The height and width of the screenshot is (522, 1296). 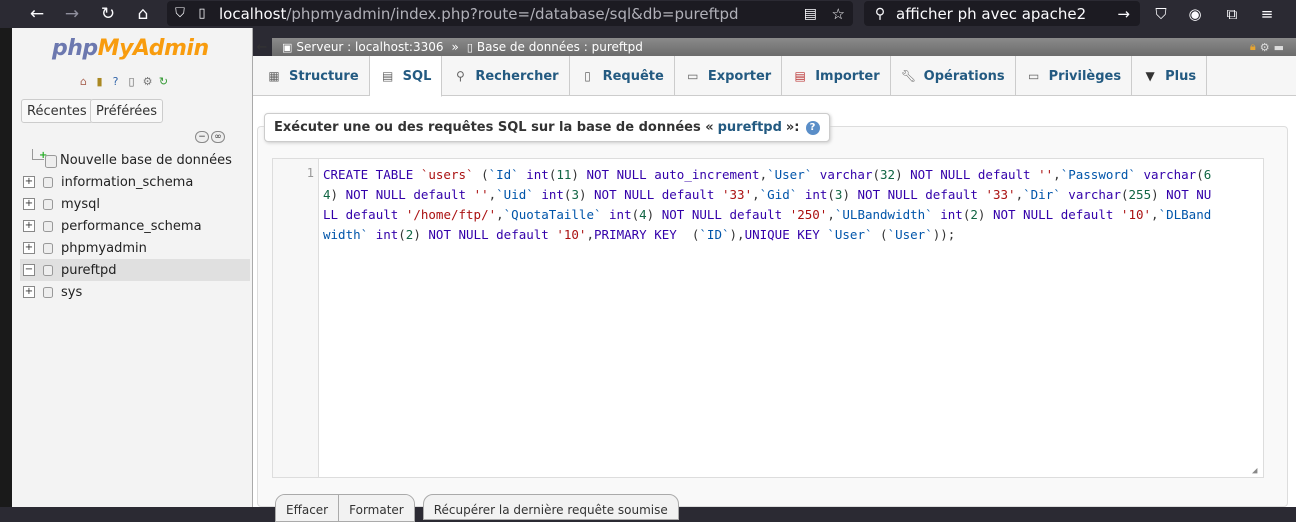 What do you see at coordinates (376, 508) in the screenshot?
I see `format-button: Formater` at bounding box center [376, 508].